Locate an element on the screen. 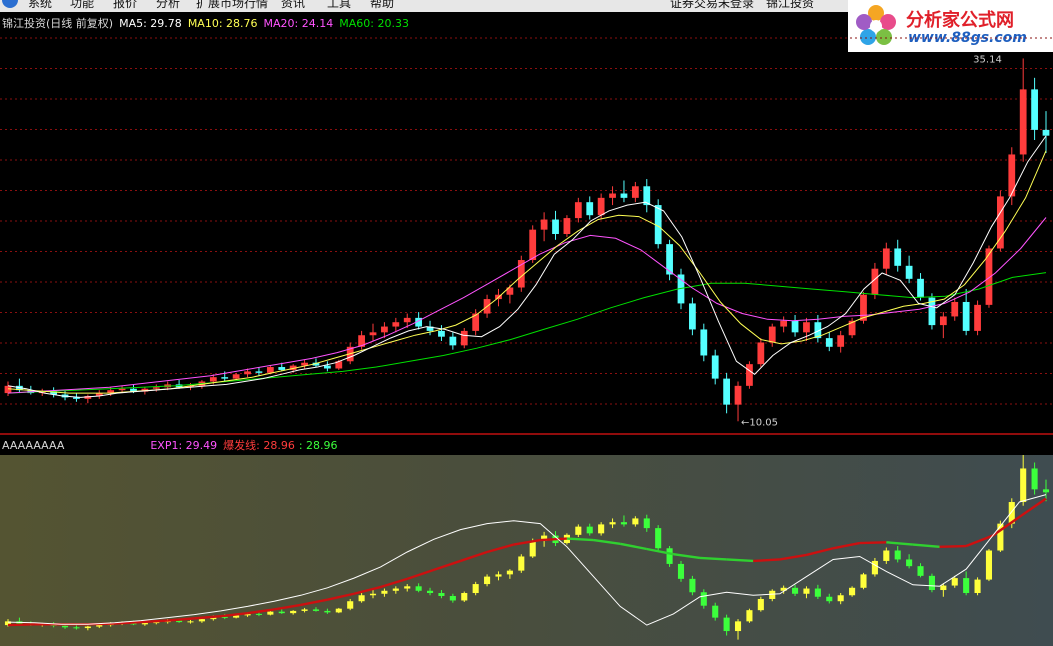 This screenshot has height=646, width=1053. trade-status: 证券交易未登录 is located at coordinates (712, 5).